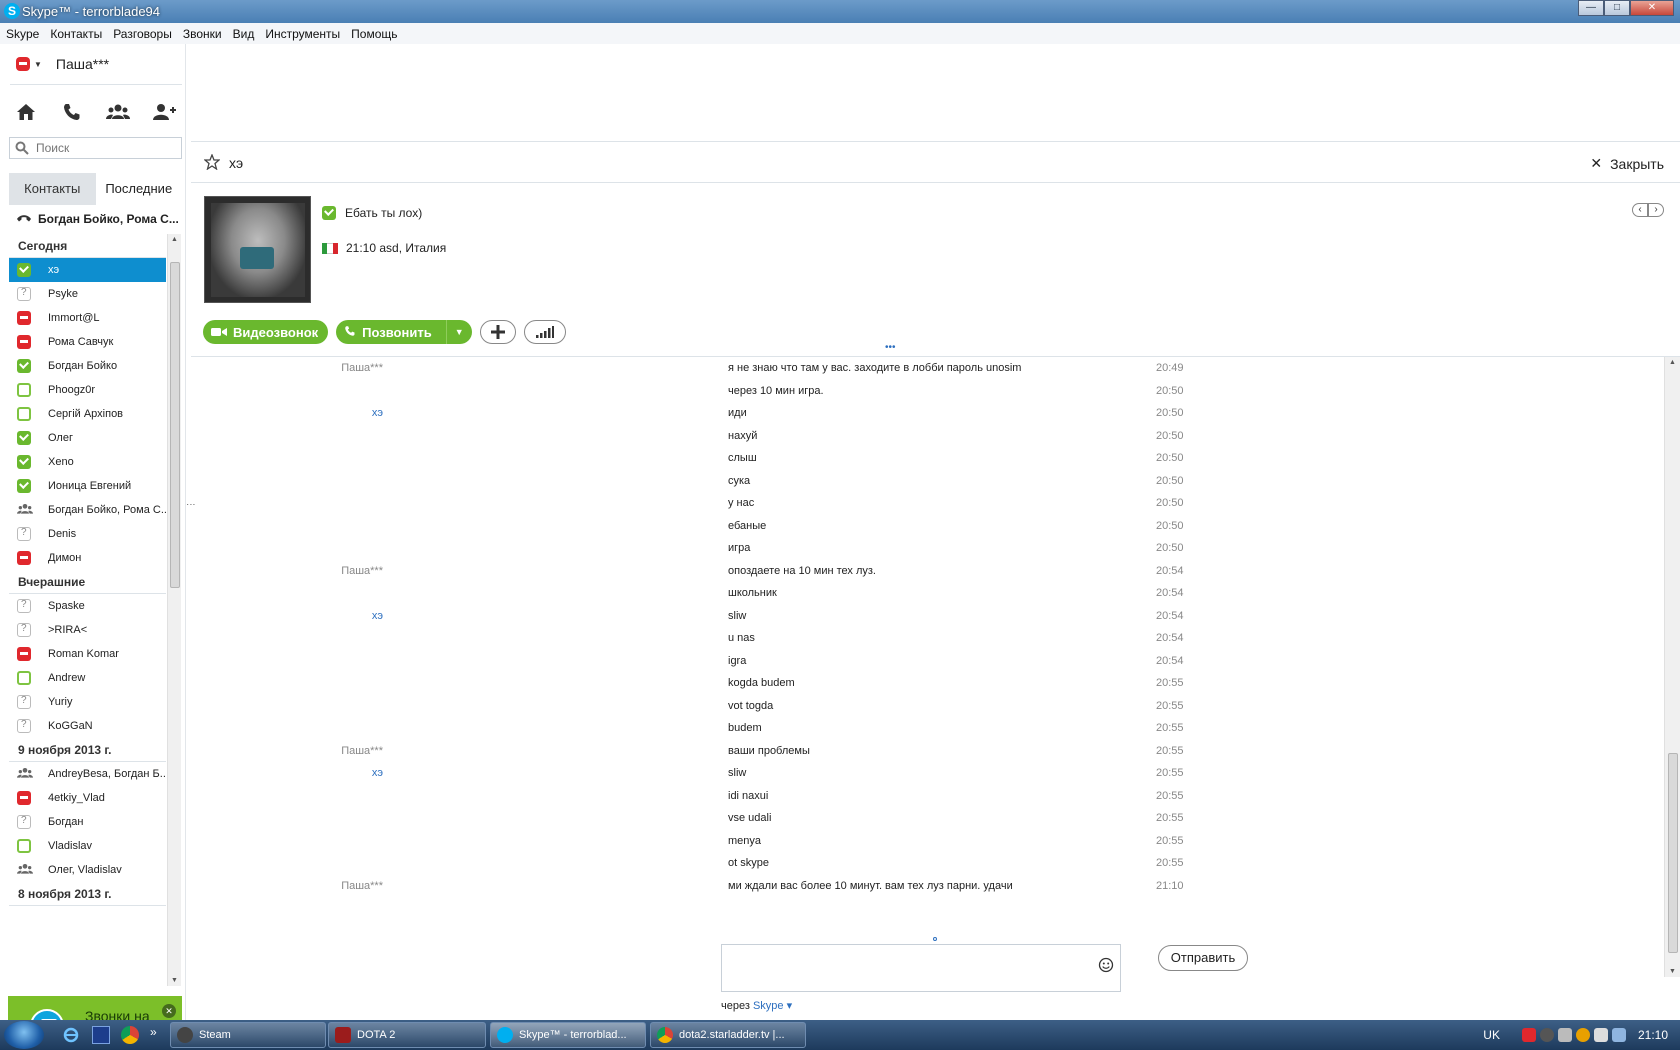 The height and width of the screenshot is (1050, 1680). I want to click on close-window-button: ✕, so click(1652, 8).